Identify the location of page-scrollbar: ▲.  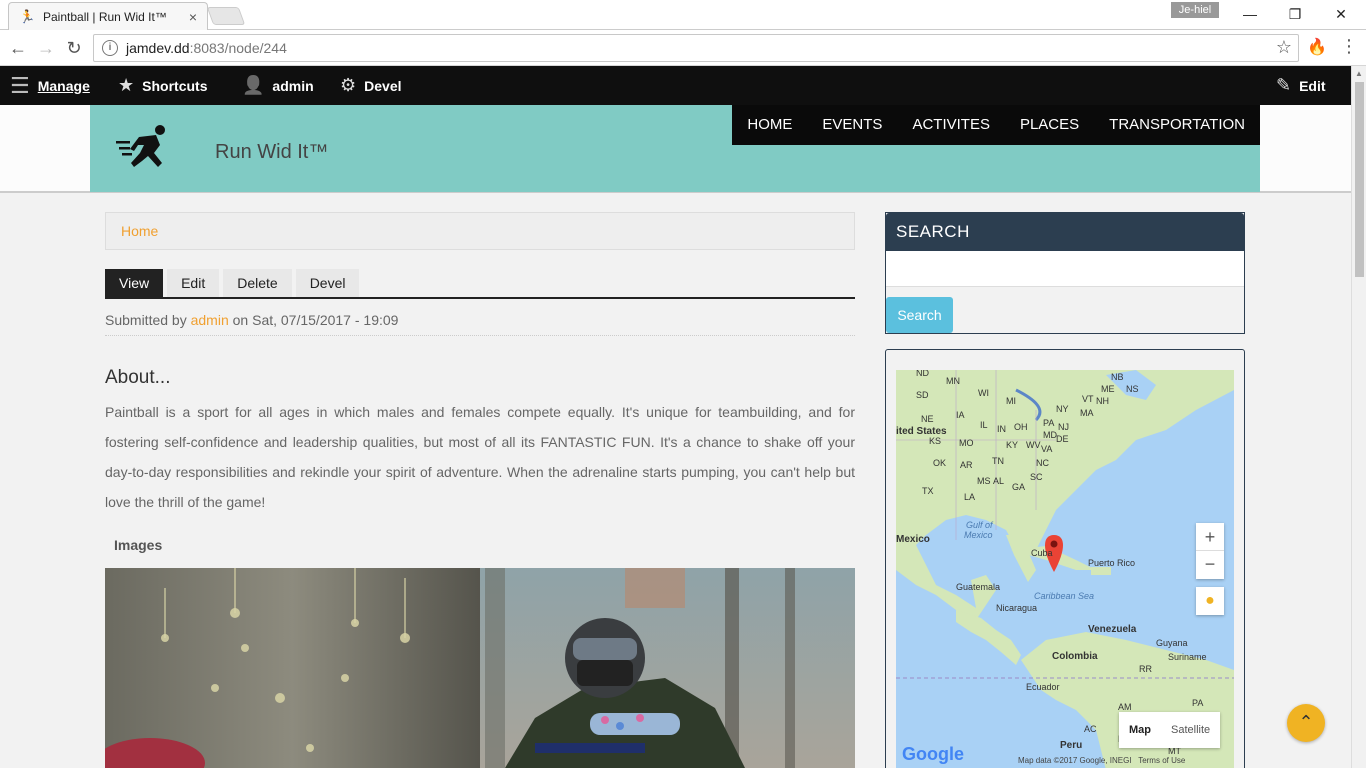
(1358, 417).